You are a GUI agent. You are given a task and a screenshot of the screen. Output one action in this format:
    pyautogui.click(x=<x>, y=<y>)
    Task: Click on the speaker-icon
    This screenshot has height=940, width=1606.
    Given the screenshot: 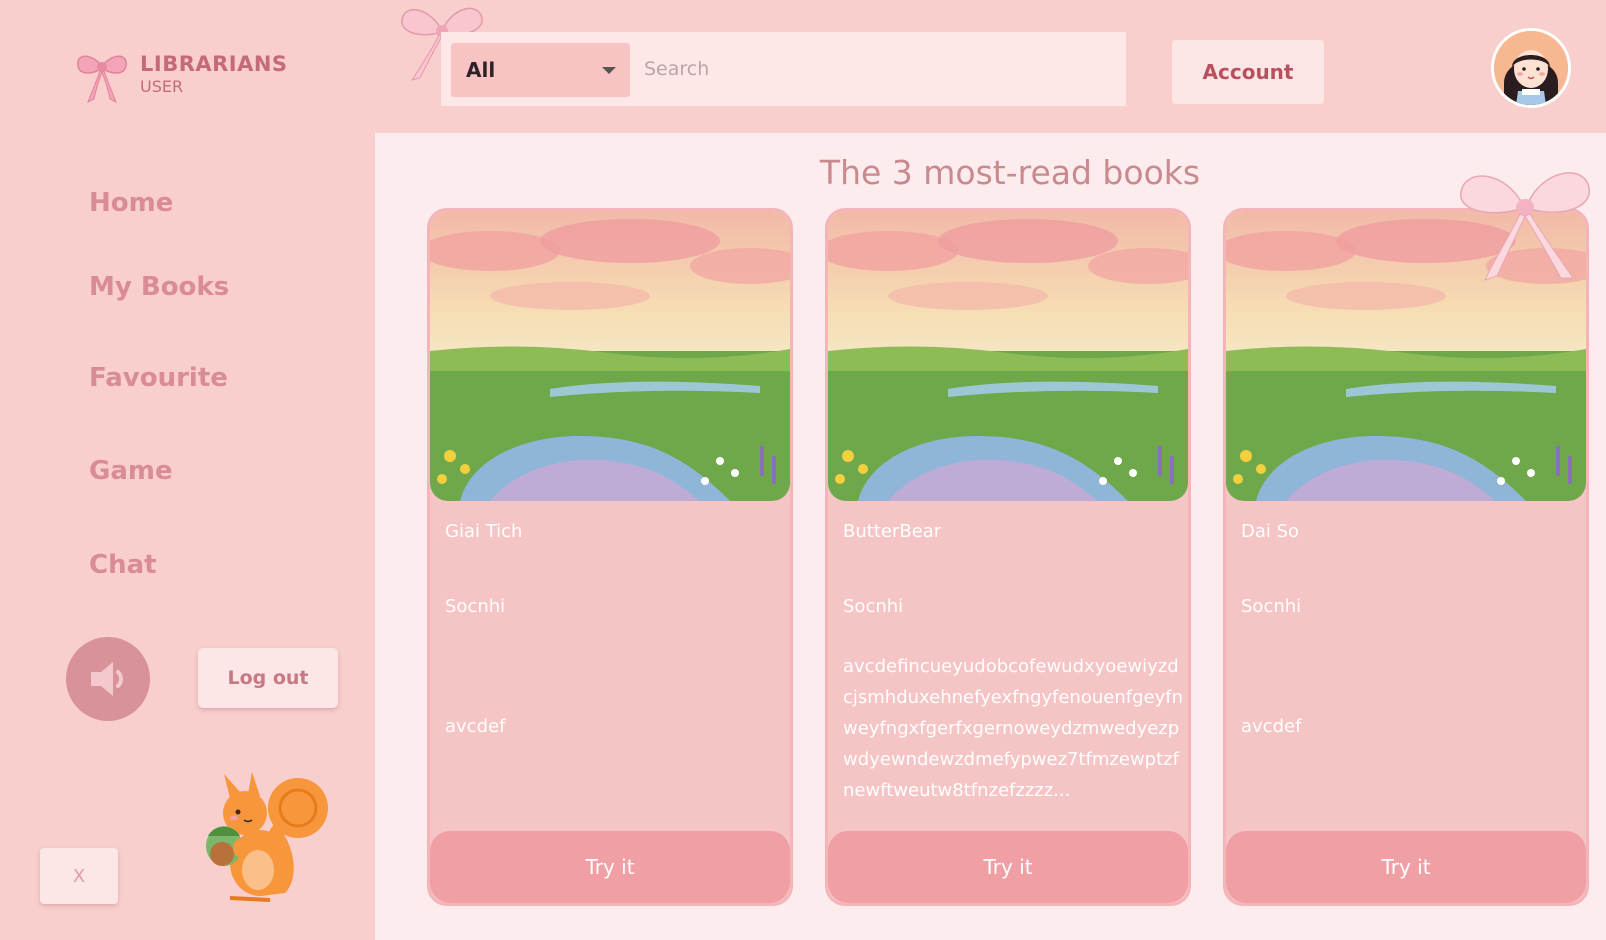 What is the action you would take?
    pyautogui.click(x=107, y=679)
    